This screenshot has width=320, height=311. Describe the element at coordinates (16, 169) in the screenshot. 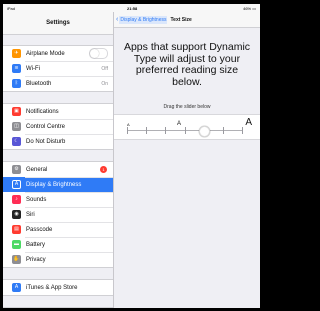

I see `gear-icon: ⚙` at that location.